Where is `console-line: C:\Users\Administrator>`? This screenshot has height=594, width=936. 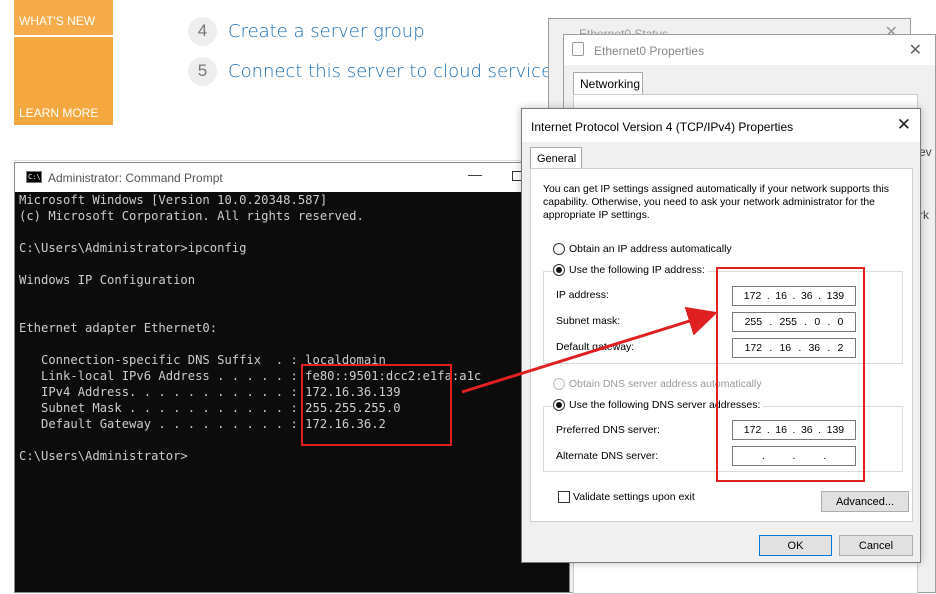
console-line: C:\Users\Administrator> is located at coordinates (103, 456).